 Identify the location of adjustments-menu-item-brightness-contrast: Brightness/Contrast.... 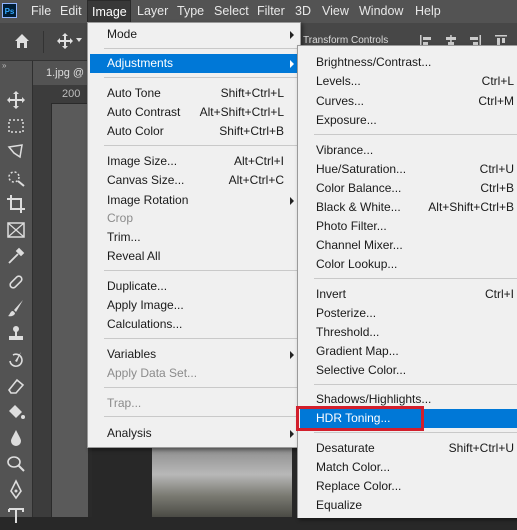
(408, 62).